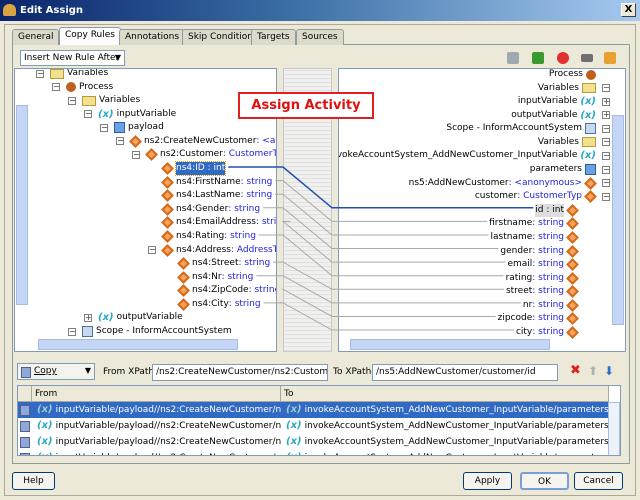 This screenshot has width=640, height=500. Describe the element at coordinates (544, 481) in the screenshot. I see `ok-button: OK` at that location.